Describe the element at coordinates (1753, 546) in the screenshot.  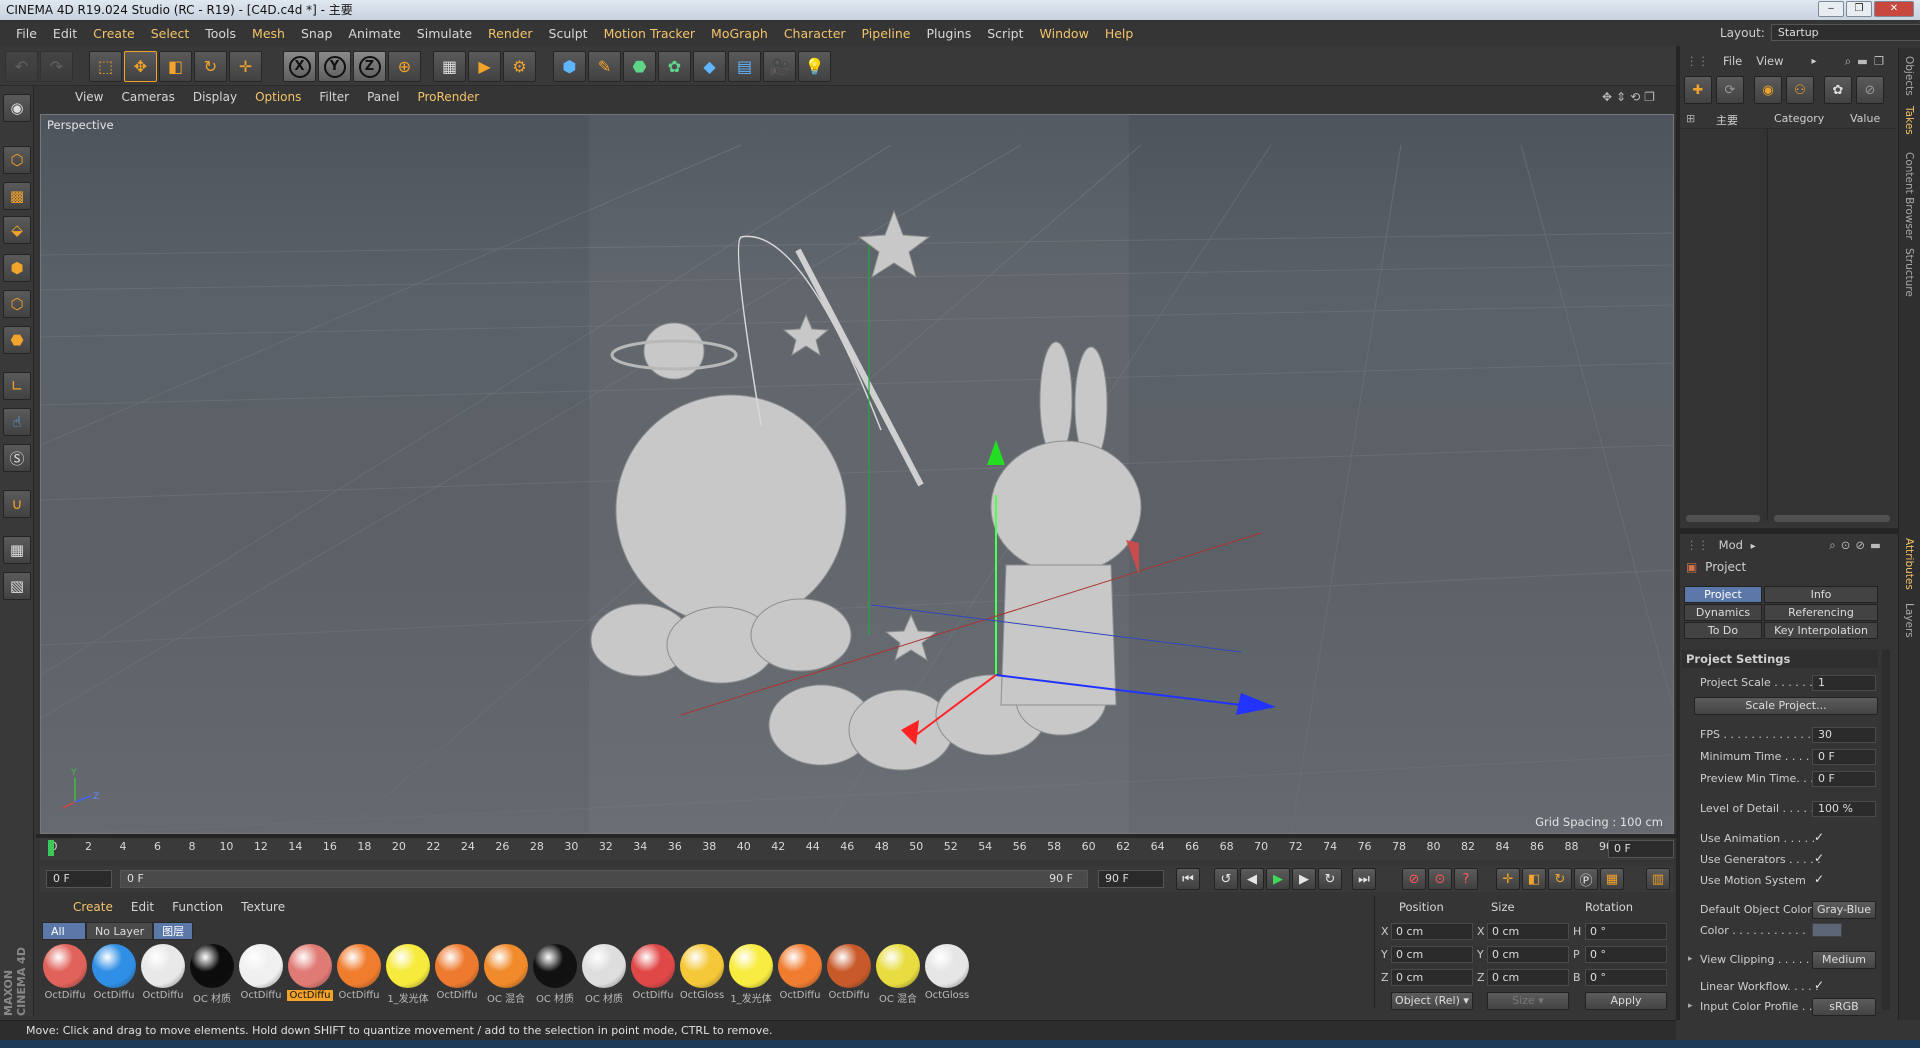
I see `chevron-right-icon: ▸` at that location.